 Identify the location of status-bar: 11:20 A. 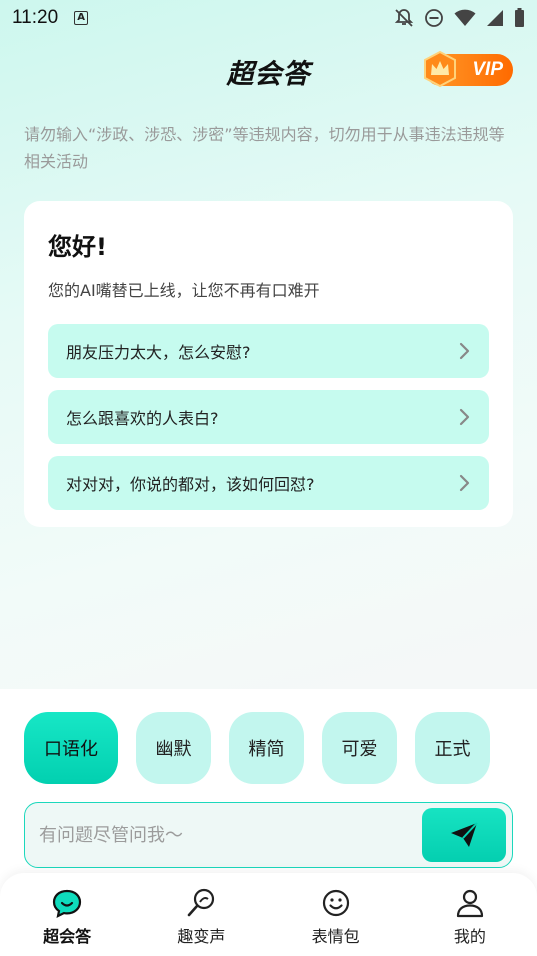
(268, 18).